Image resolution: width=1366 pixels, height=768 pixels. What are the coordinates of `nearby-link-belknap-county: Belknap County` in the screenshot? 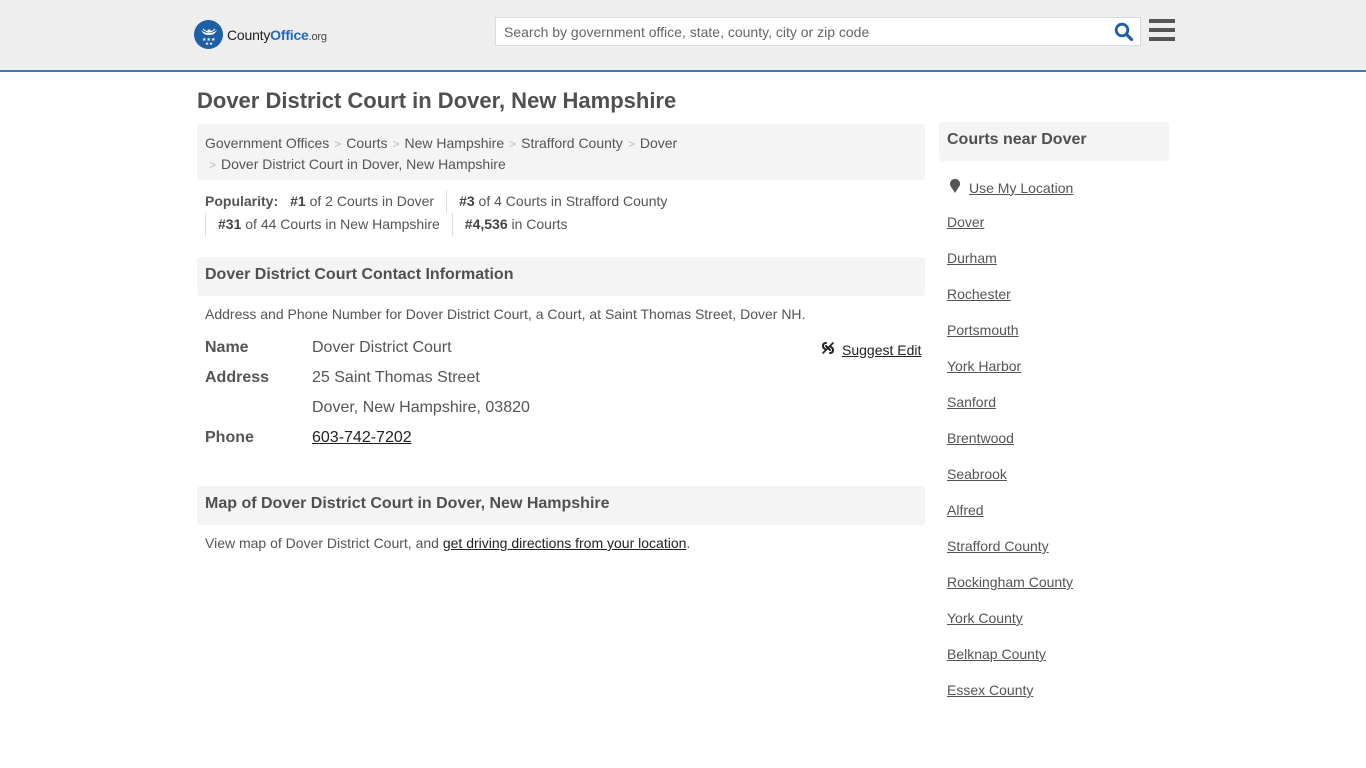 It's located at (996, 654).